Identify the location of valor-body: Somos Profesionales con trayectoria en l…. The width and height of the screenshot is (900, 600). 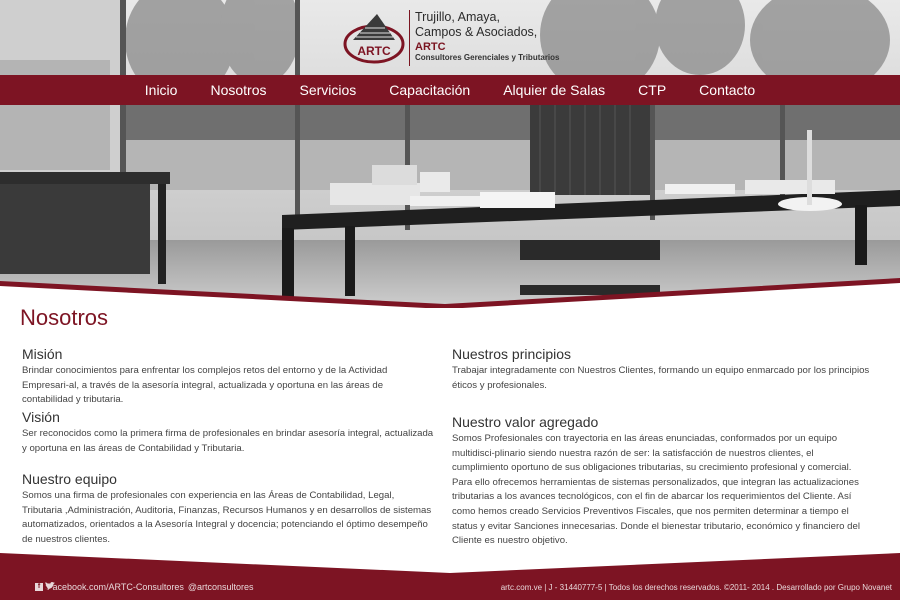
(656, 490).